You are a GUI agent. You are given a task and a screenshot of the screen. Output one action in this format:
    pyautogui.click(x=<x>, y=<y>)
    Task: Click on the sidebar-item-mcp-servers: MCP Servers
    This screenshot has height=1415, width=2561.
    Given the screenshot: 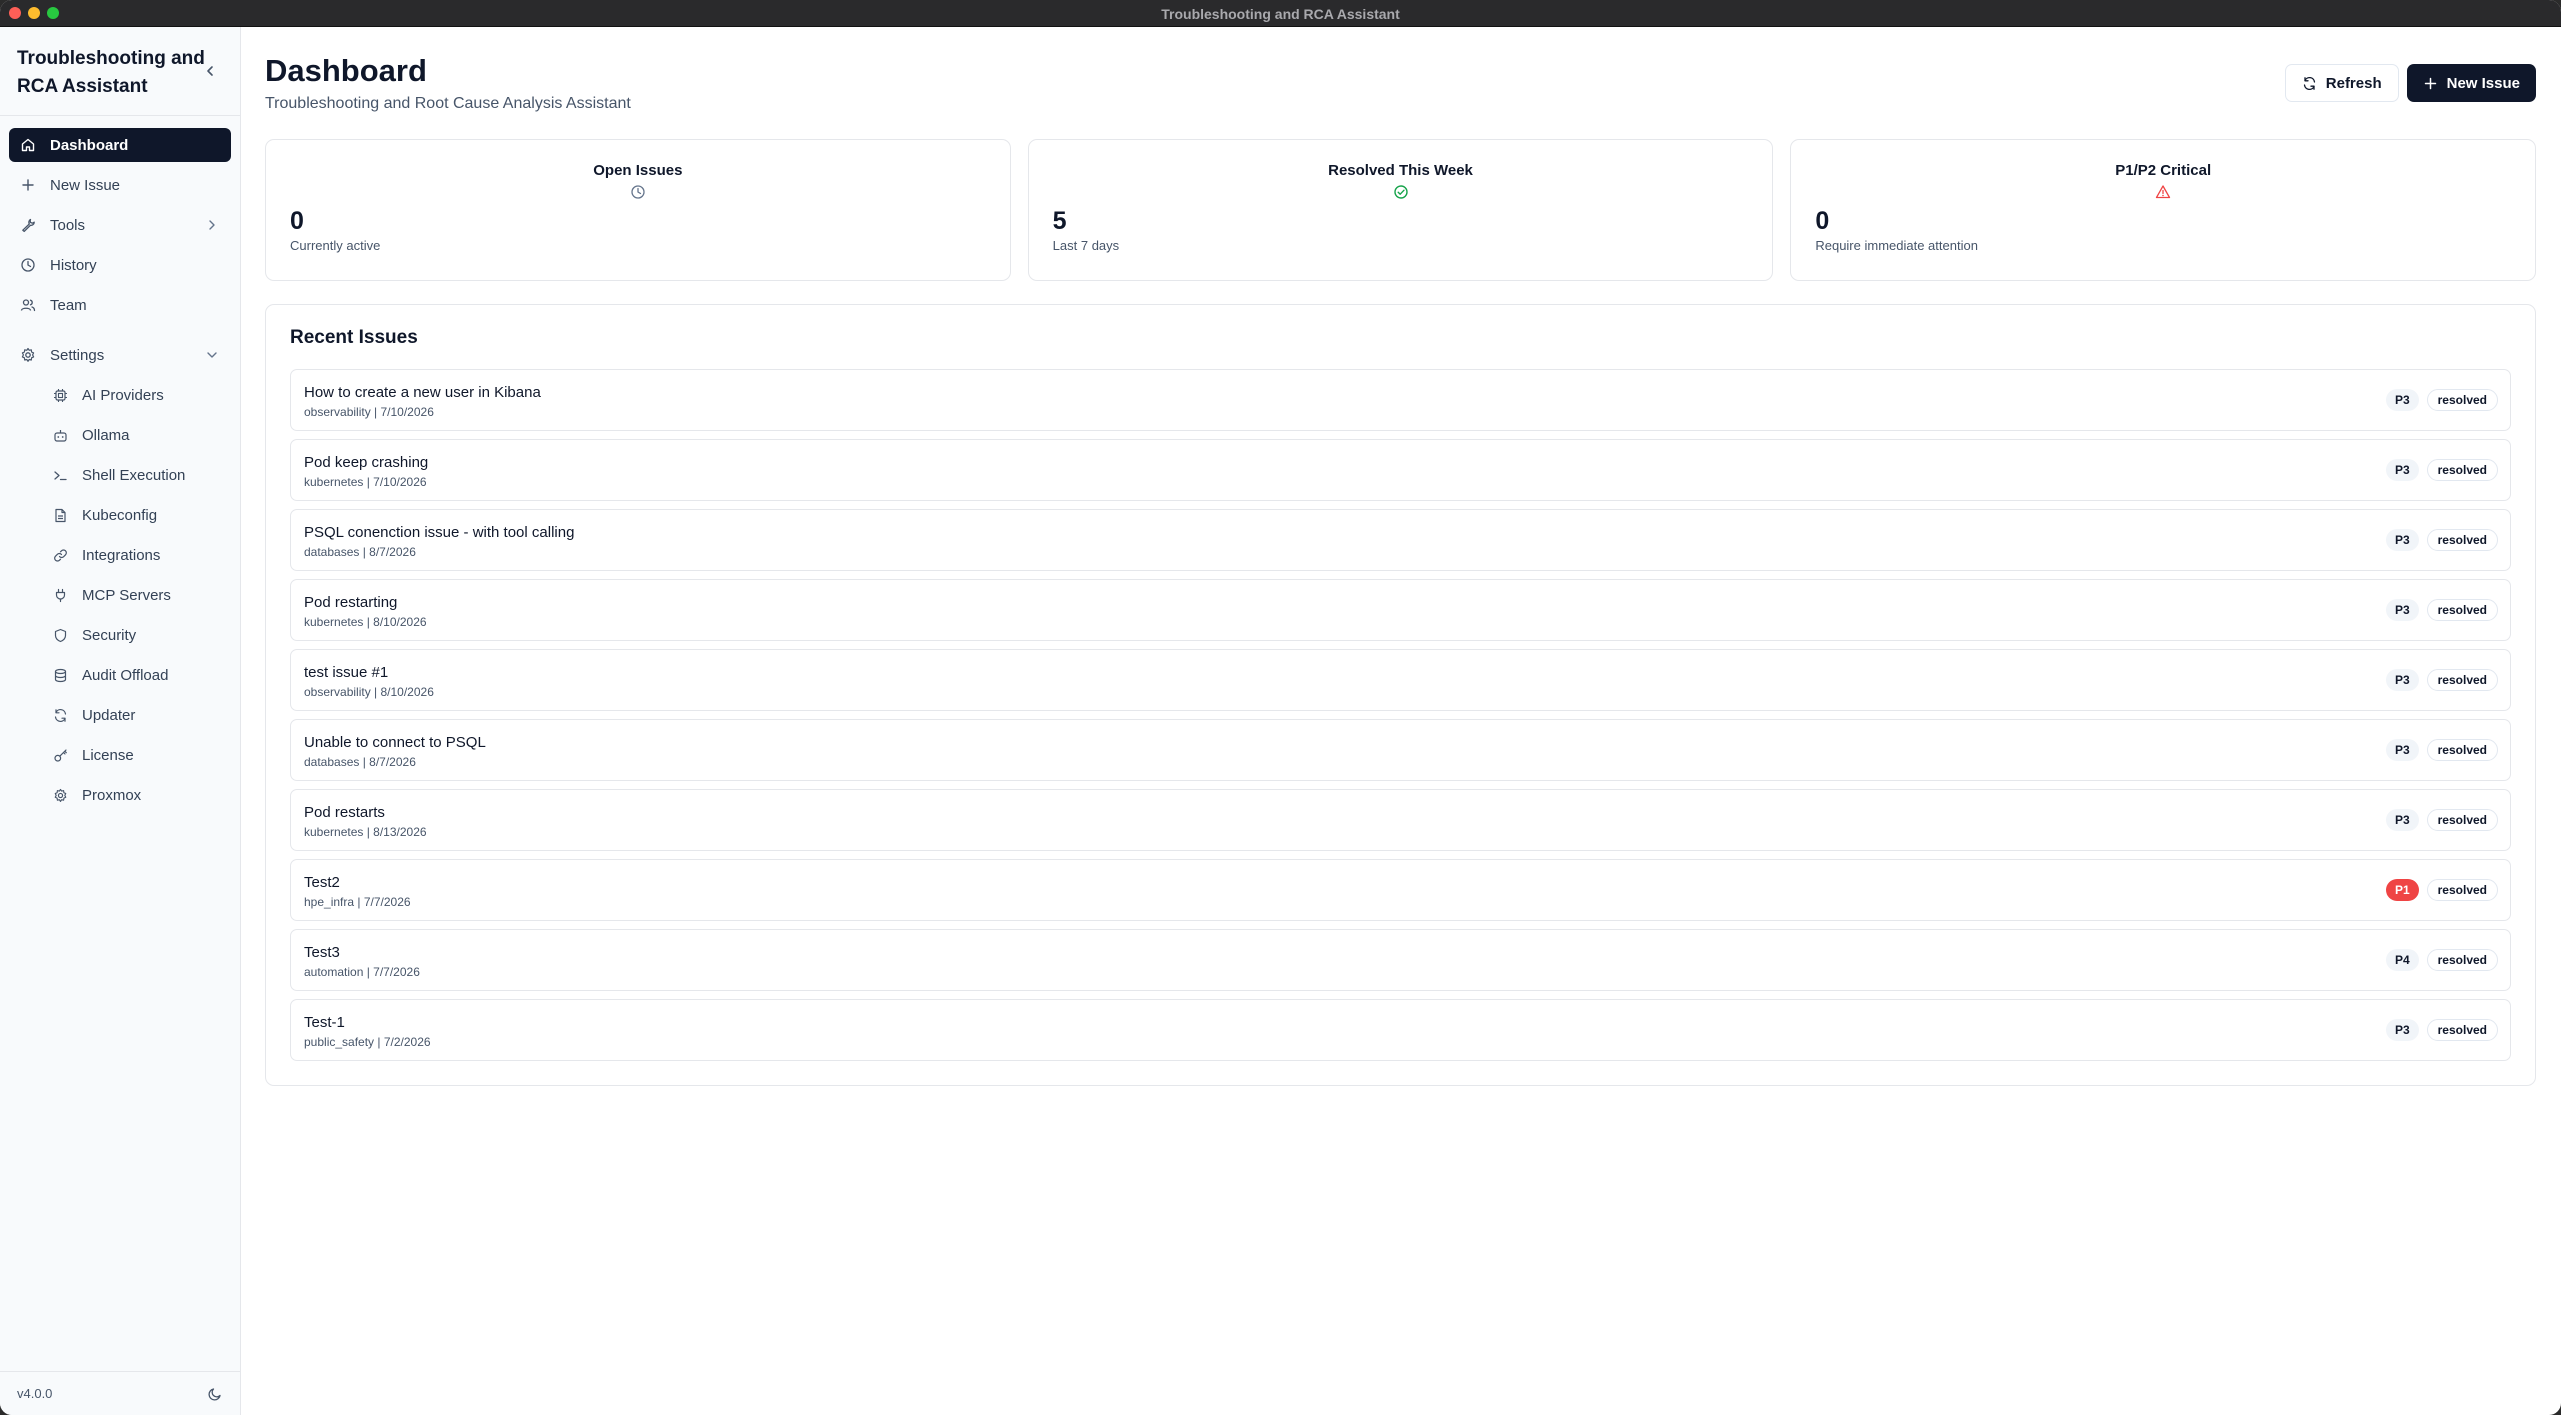 What is the action you would take?
    pyautogui.click(x=136, y=595)
    